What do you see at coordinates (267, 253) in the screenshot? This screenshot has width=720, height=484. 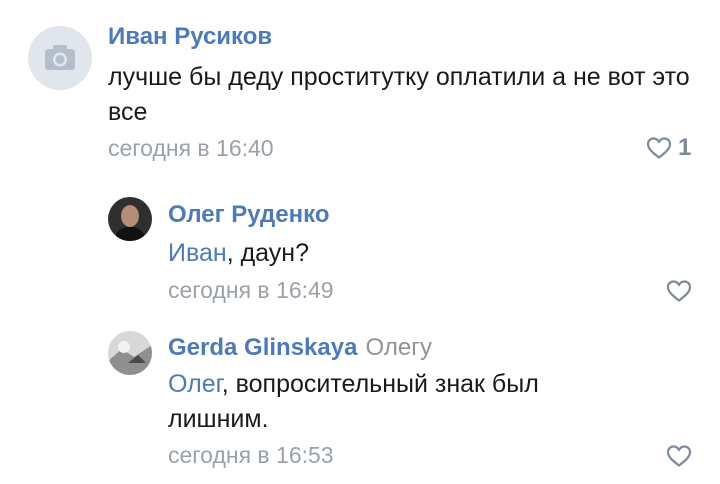 I see `comment-text-body: , даун?` at bounding box center [267, 253].